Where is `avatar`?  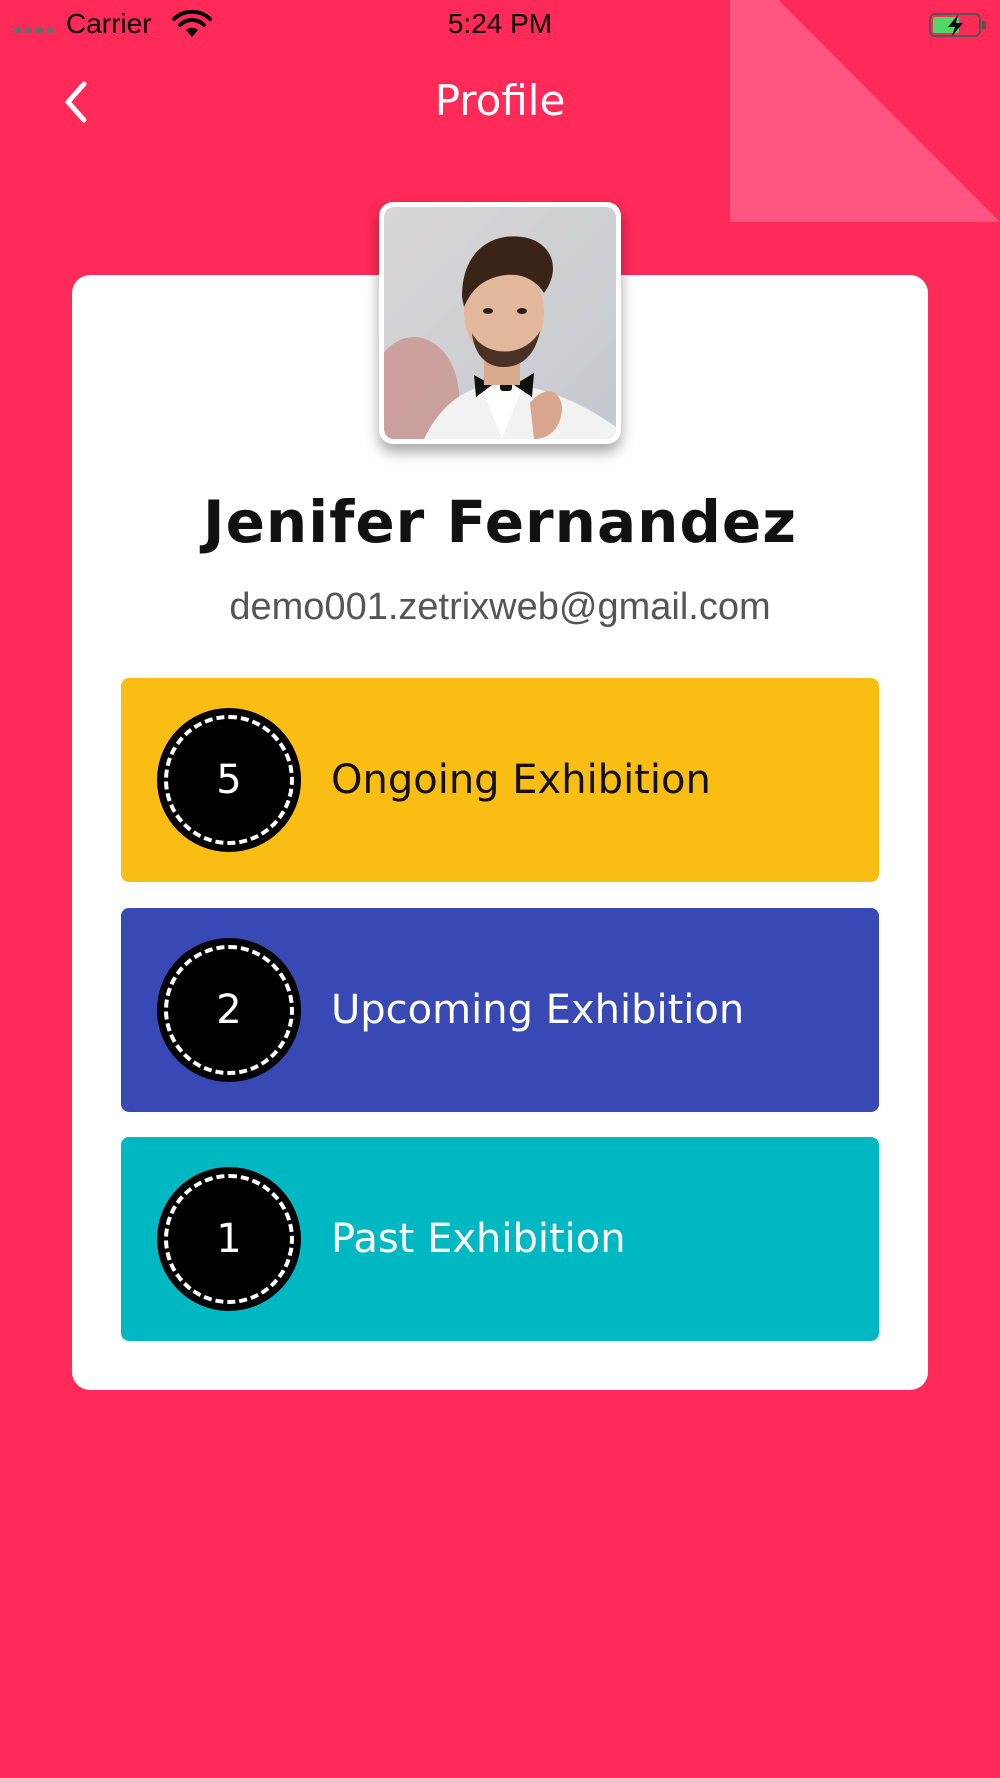 avatar is located at coordinates (500, 323).